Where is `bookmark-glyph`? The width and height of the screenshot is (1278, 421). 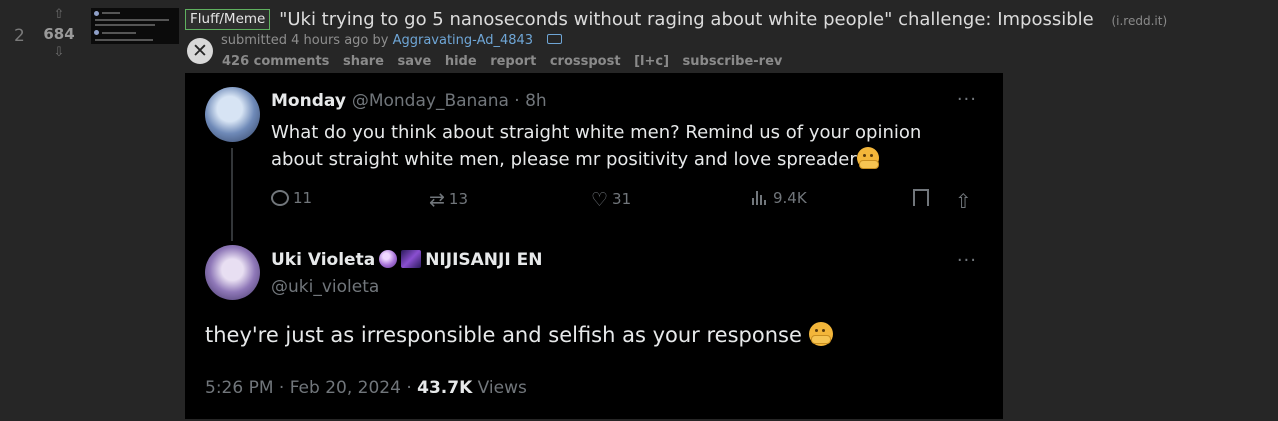
bookmark-glyph is located at coordinates (921, 197).